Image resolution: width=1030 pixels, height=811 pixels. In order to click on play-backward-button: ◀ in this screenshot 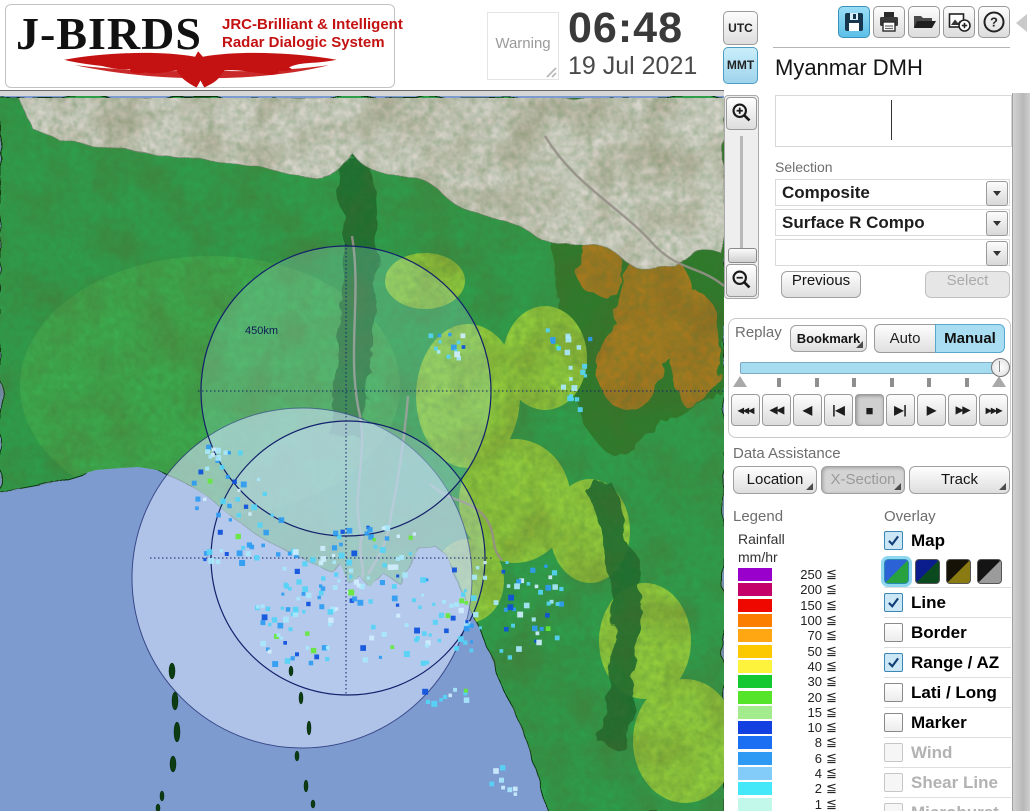, I will do `click(807, 410)`.